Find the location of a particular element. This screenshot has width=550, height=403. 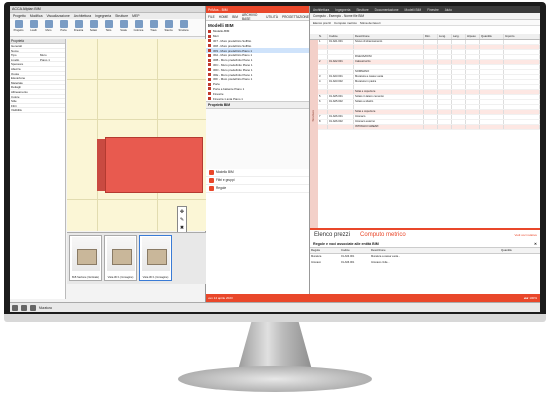

bottom-tab: Computo metrico is located at coordinates (383, 235).